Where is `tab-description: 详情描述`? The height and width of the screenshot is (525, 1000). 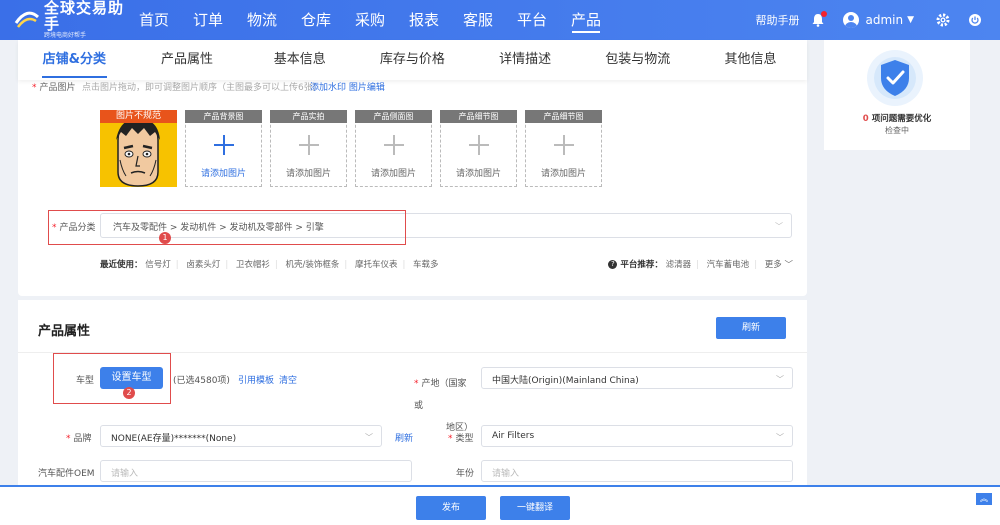
tab-description: 详情描述 is located at coordinates (525, 60).